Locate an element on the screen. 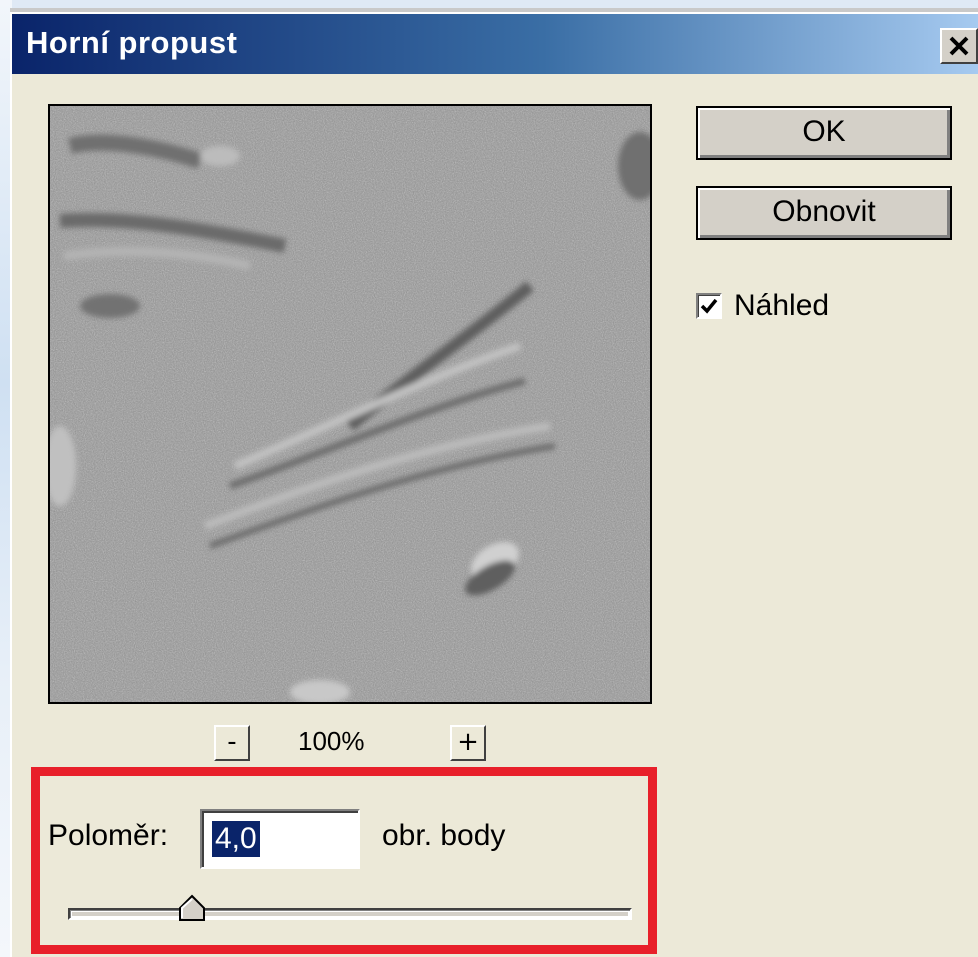  preview-label: Náhled is located at coordinates (782, 305).